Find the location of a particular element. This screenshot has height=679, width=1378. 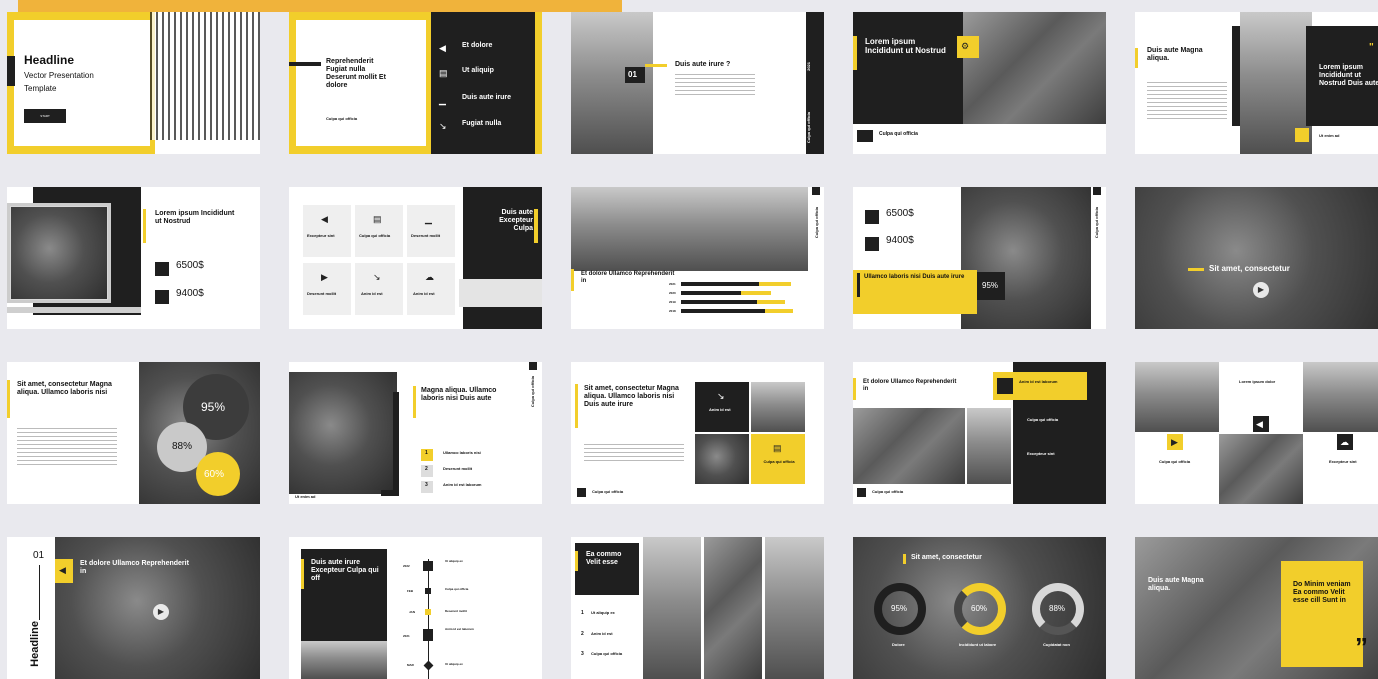

quote-mark: ” is located at coordinates (1361, 647).